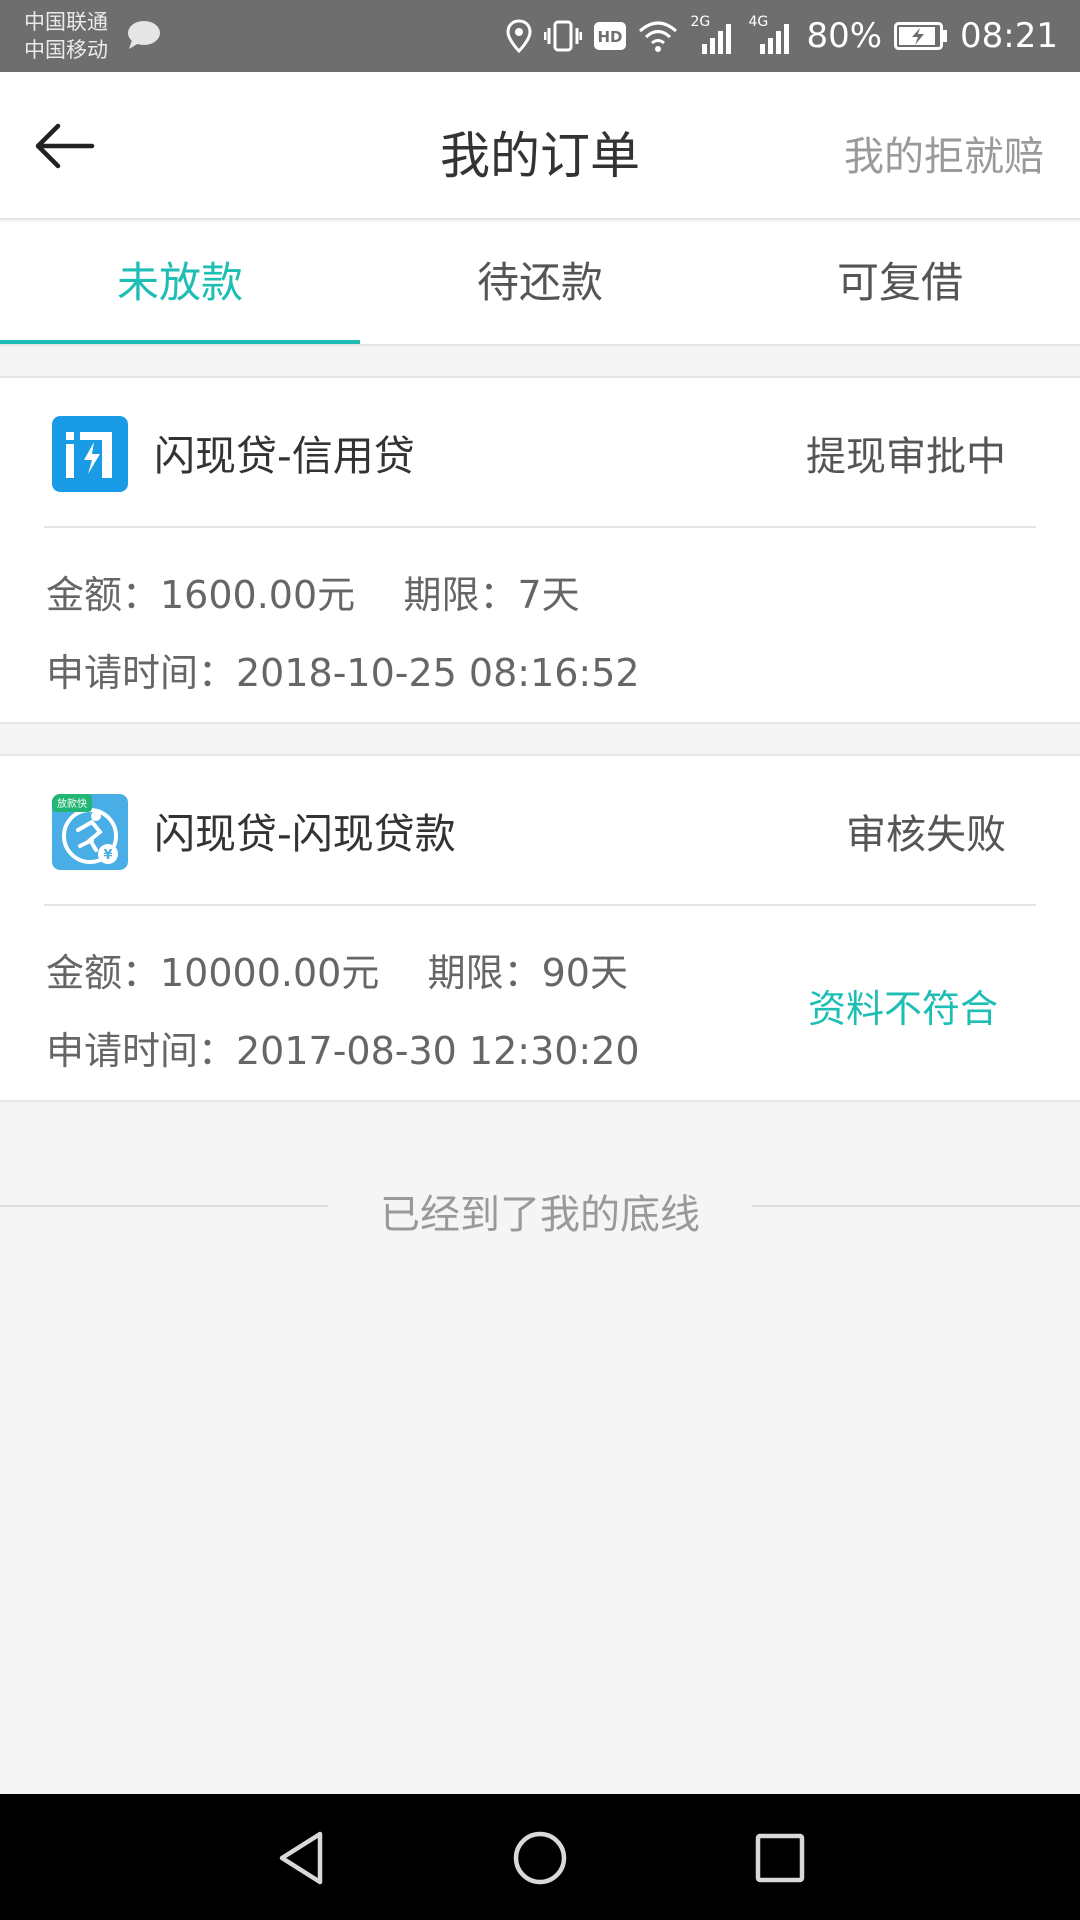 Image resolution: width=1080 pixels, height=1920 pixels. I want to click on order-status: 审核失败, so click(926, 835).